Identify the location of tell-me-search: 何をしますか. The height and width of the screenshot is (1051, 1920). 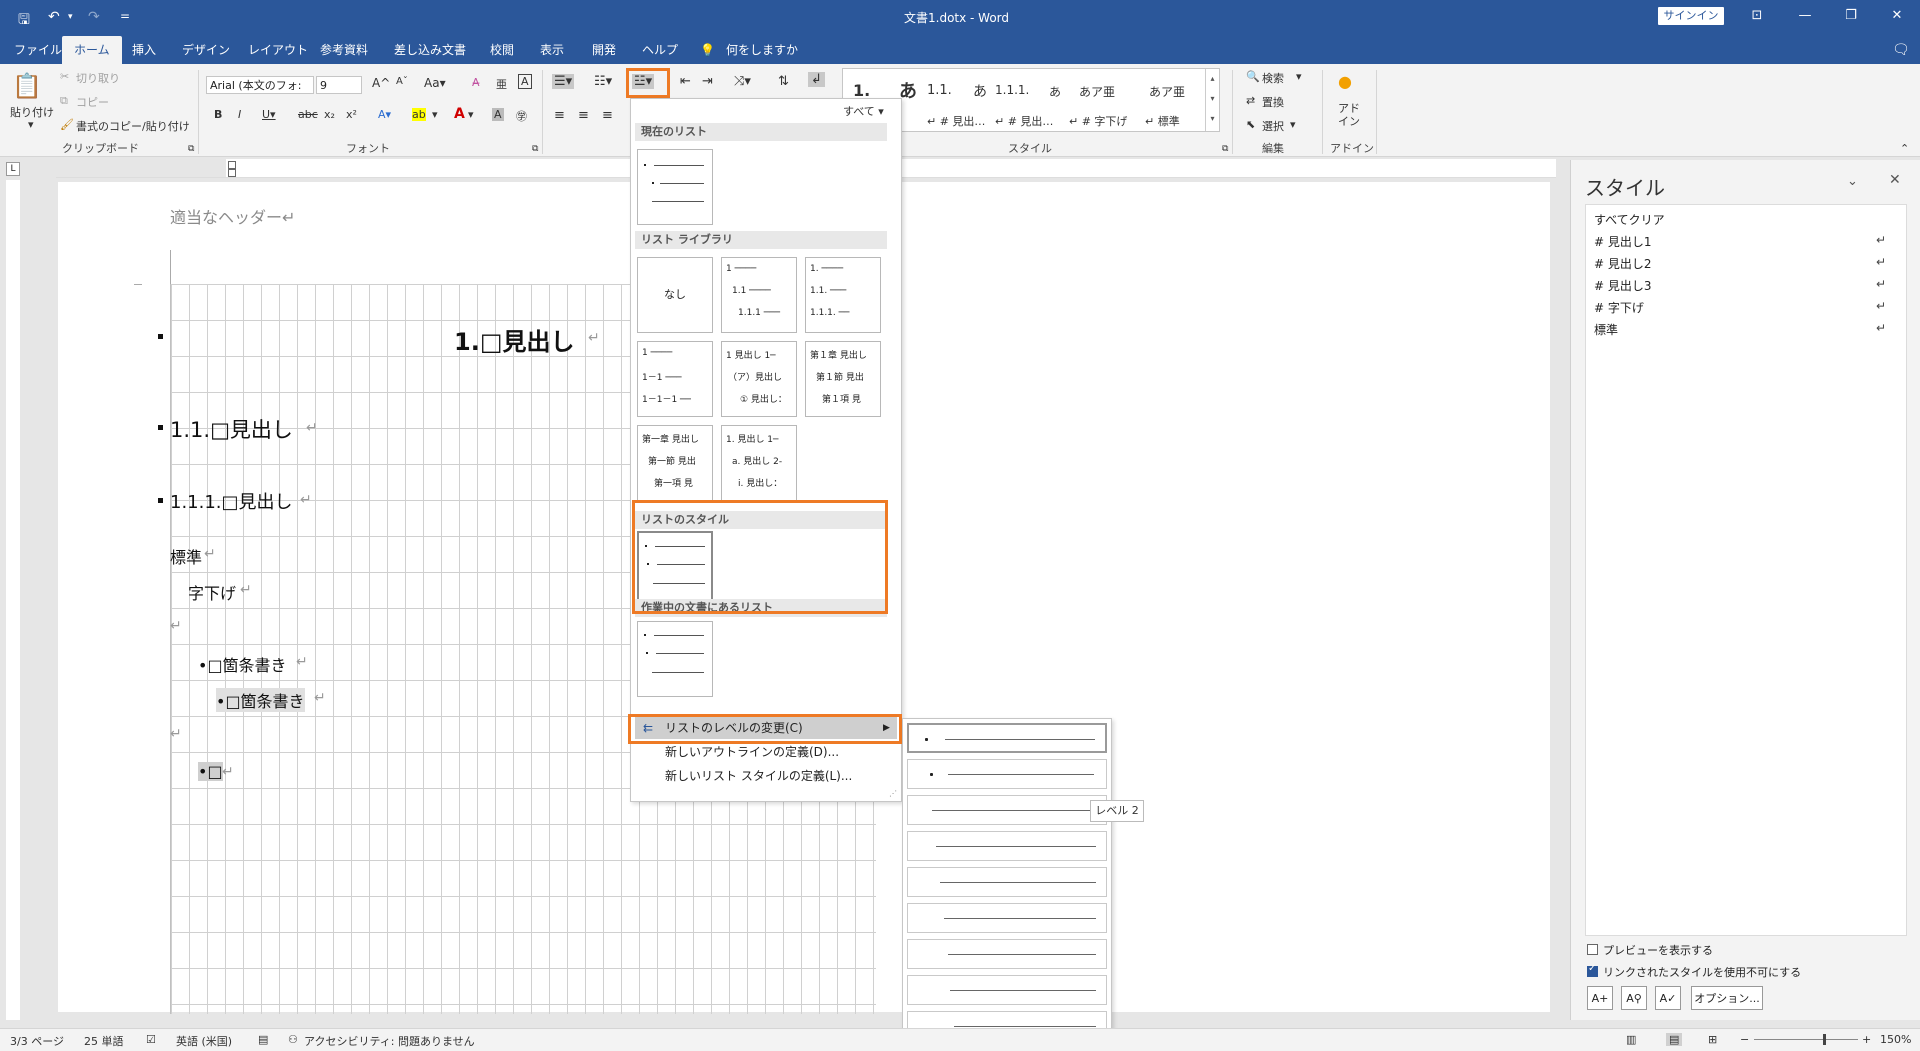
(762, 52).